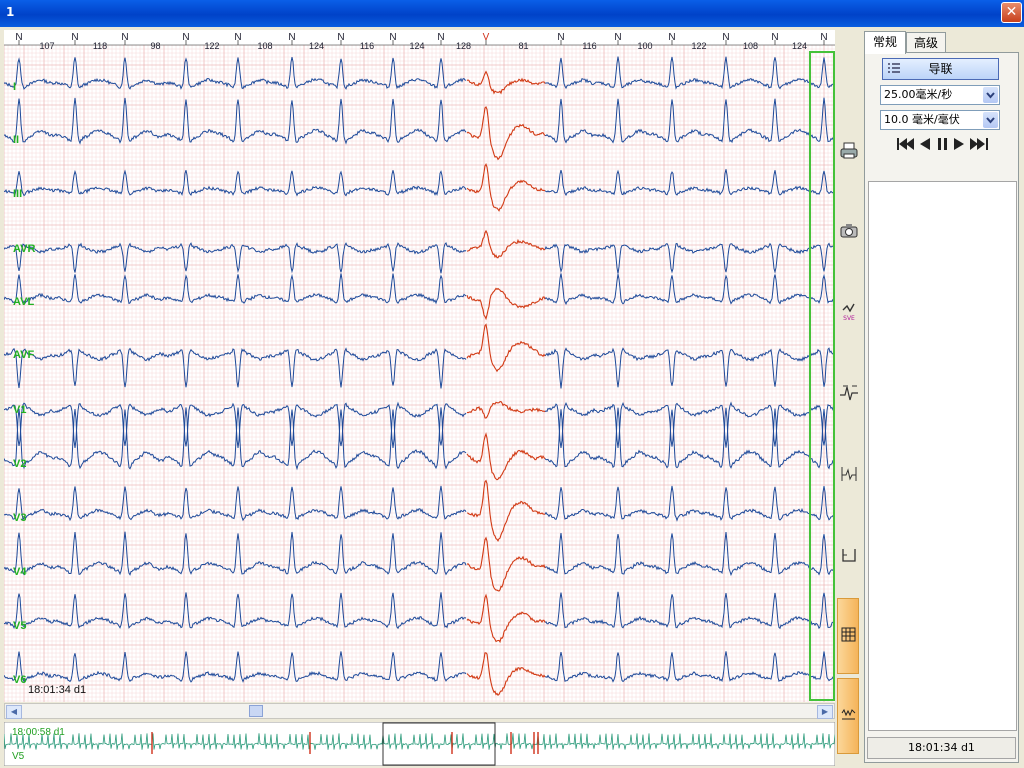  I want to click on pause-icon, so click(942, 144).